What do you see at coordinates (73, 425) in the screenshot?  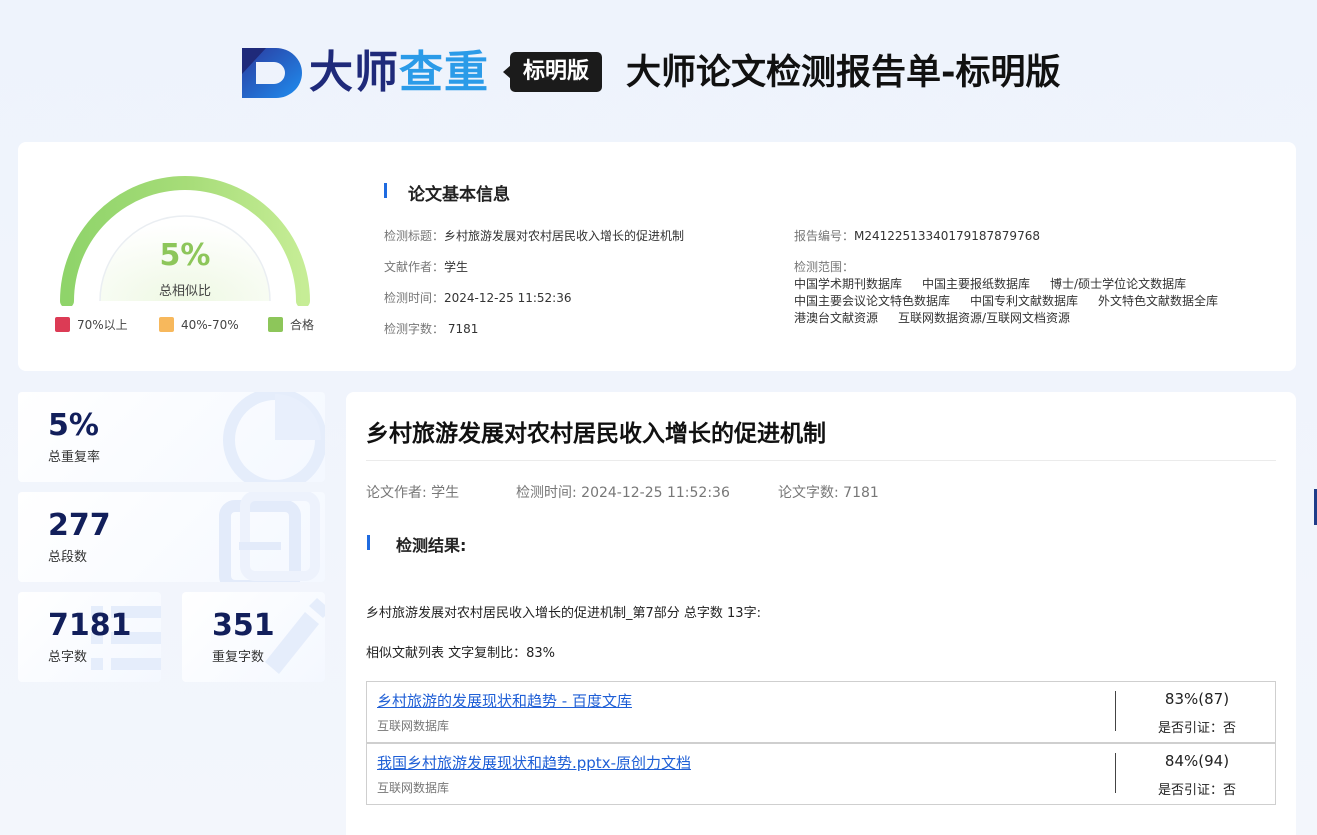 I see `stat-value: 5%` at bounding box center [73, 425].